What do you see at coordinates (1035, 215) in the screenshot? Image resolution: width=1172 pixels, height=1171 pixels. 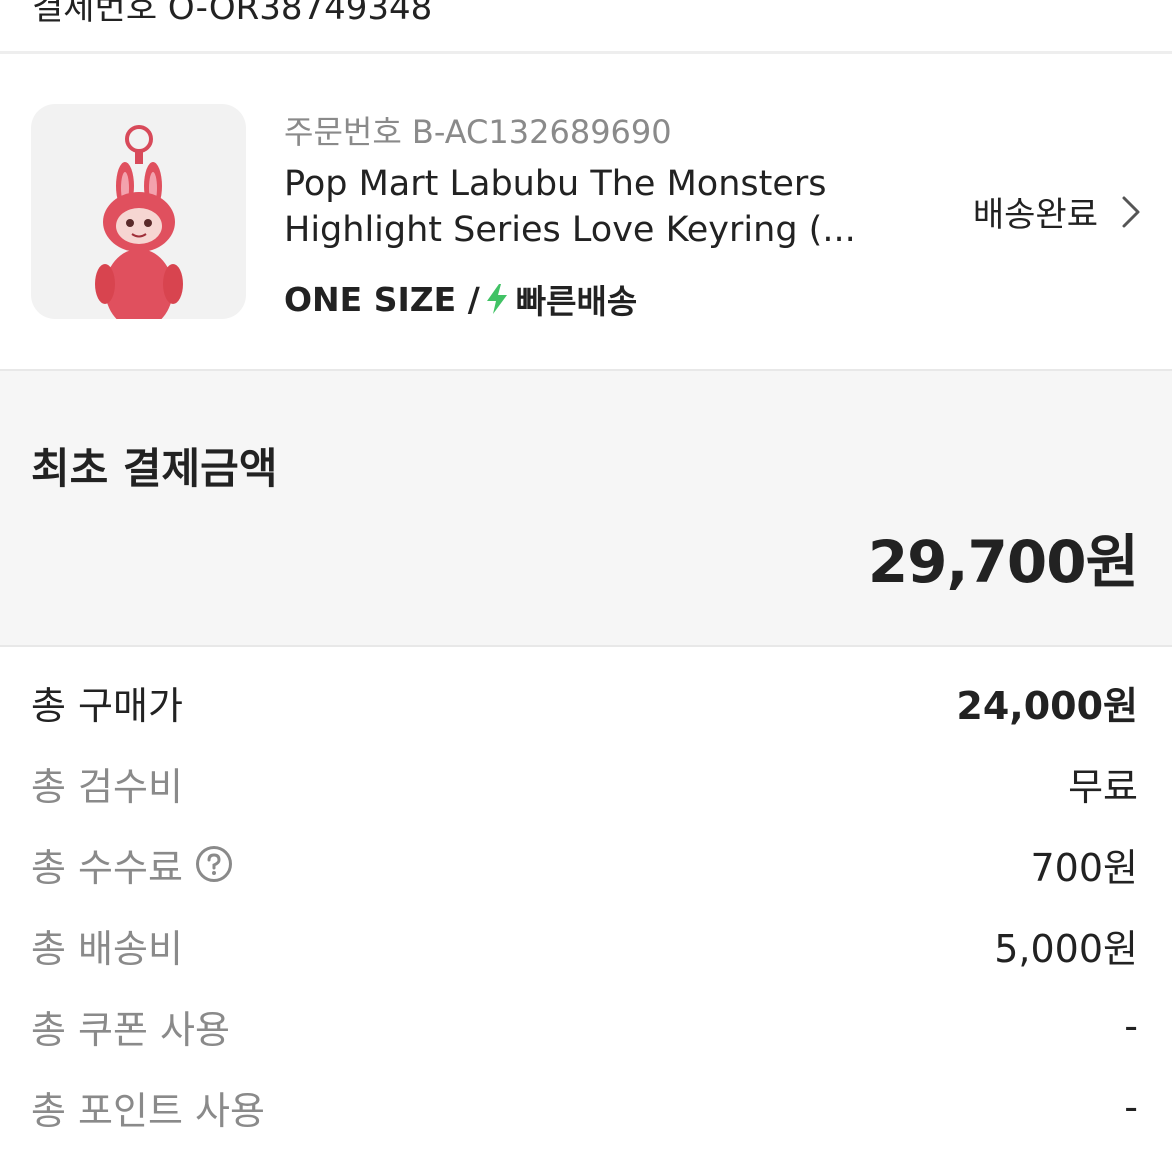 I see `delivery-status: 배송완료` at bounding box center [1035, 215].